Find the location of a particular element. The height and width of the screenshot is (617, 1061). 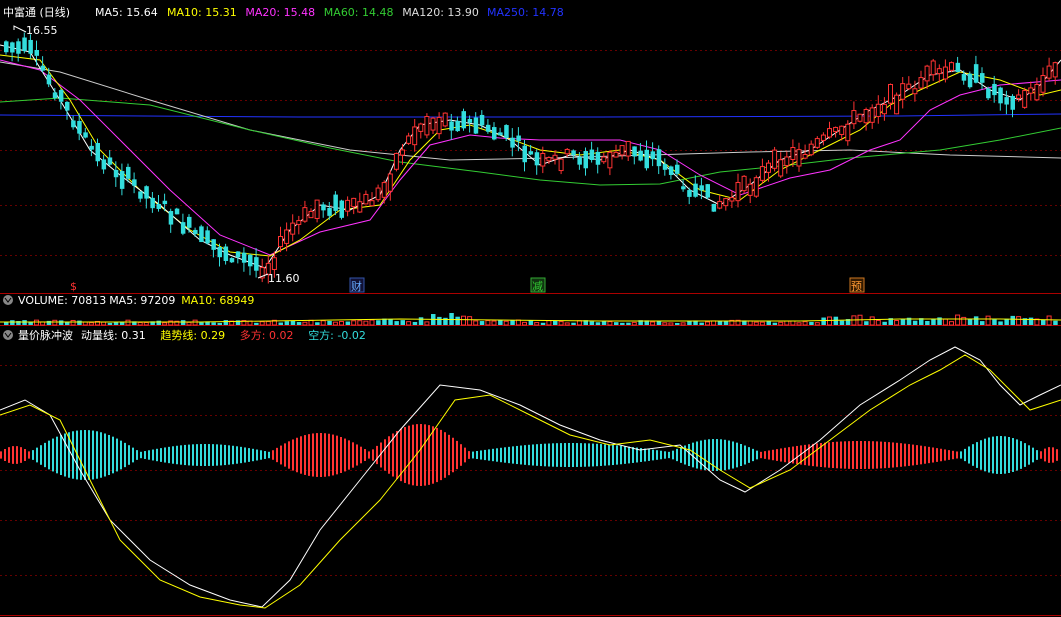

event-marker-forecast: 预 is located at coordinates (856, 286).